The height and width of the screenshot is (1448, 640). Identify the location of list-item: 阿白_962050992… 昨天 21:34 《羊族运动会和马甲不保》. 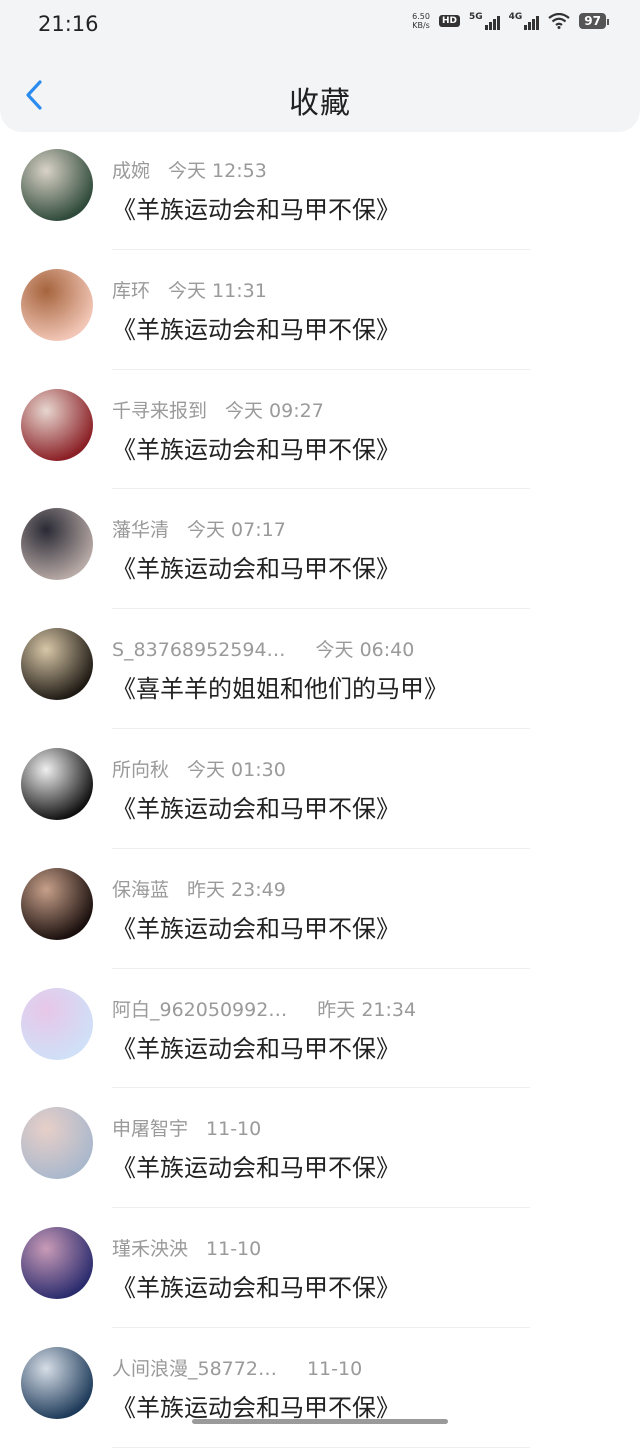
(320, 1029).